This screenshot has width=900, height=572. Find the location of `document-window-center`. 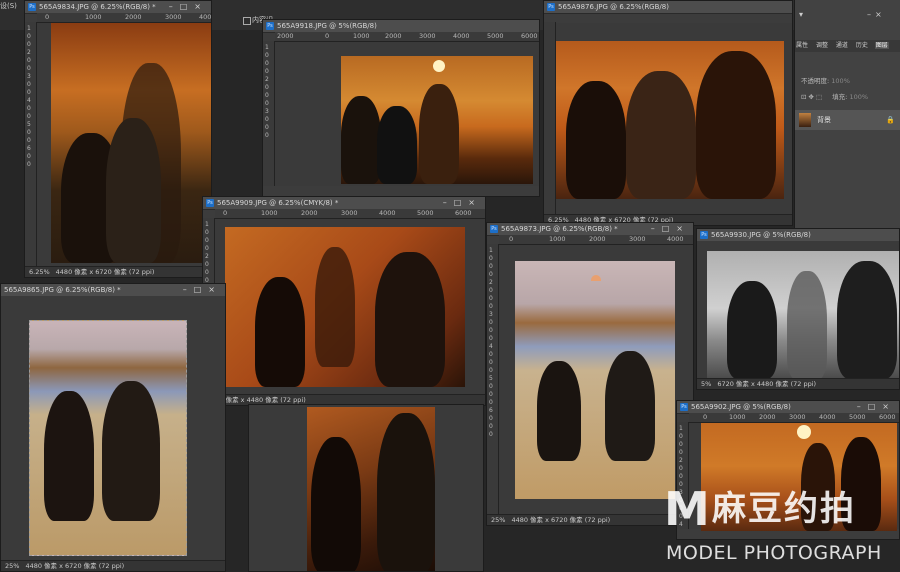

document-window-center is located at coordinates (366, 488).